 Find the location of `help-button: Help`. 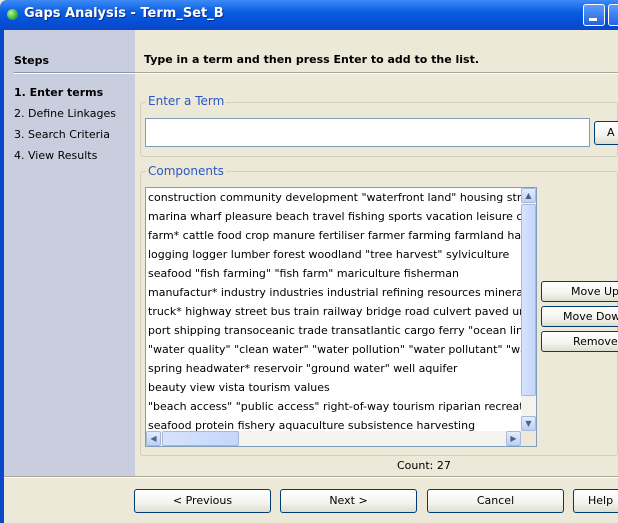

help-button: Help is located at coordinates (595, 501).